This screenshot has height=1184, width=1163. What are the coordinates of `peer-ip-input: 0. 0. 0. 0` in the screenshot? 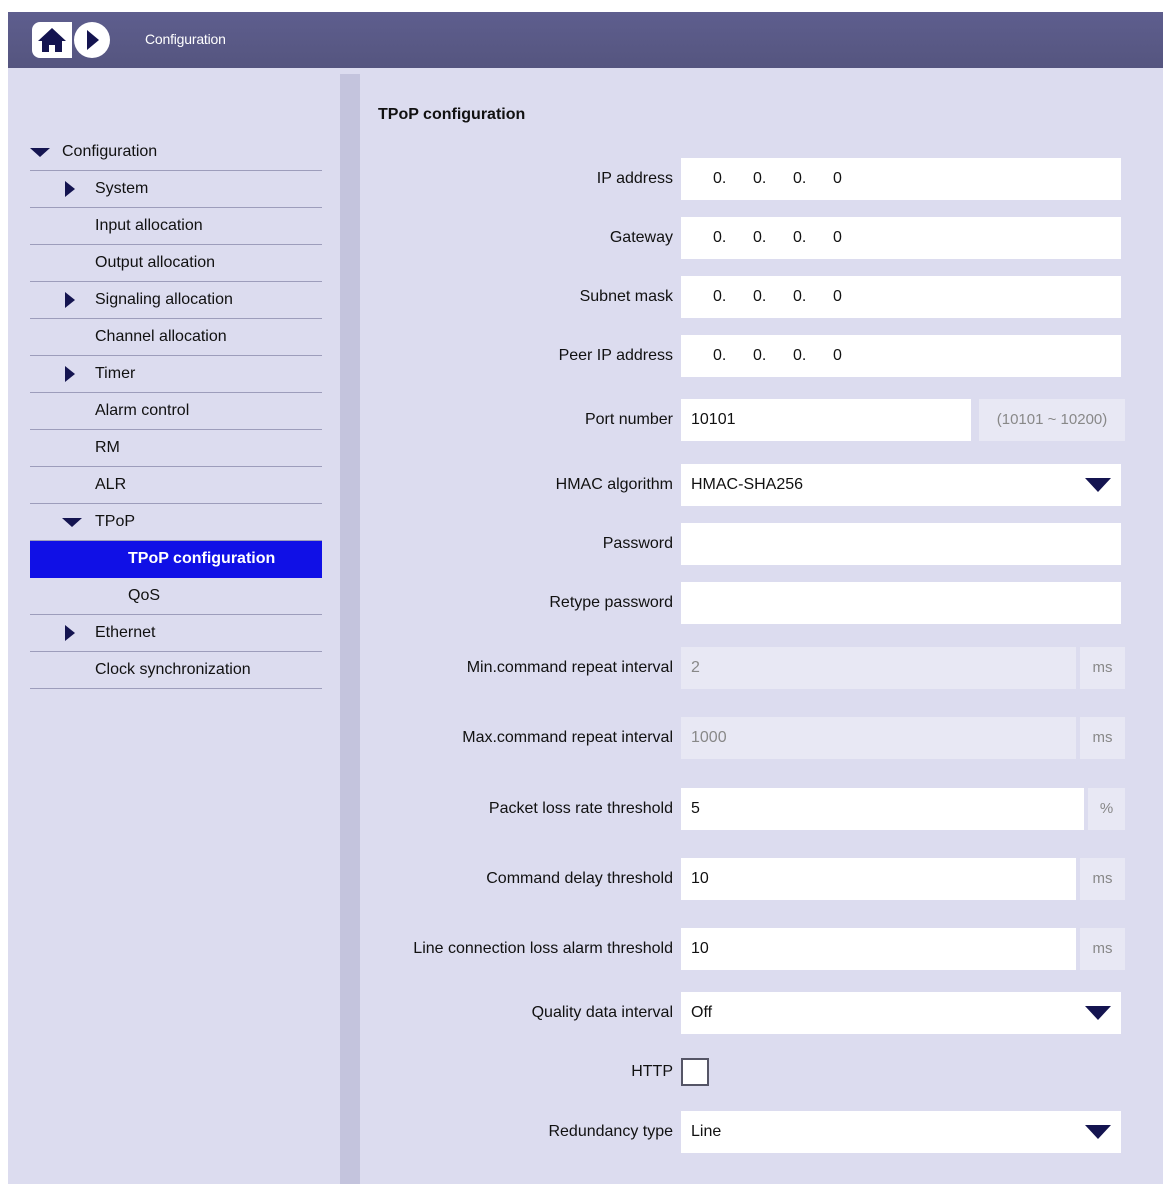 It's located at (901, 356).